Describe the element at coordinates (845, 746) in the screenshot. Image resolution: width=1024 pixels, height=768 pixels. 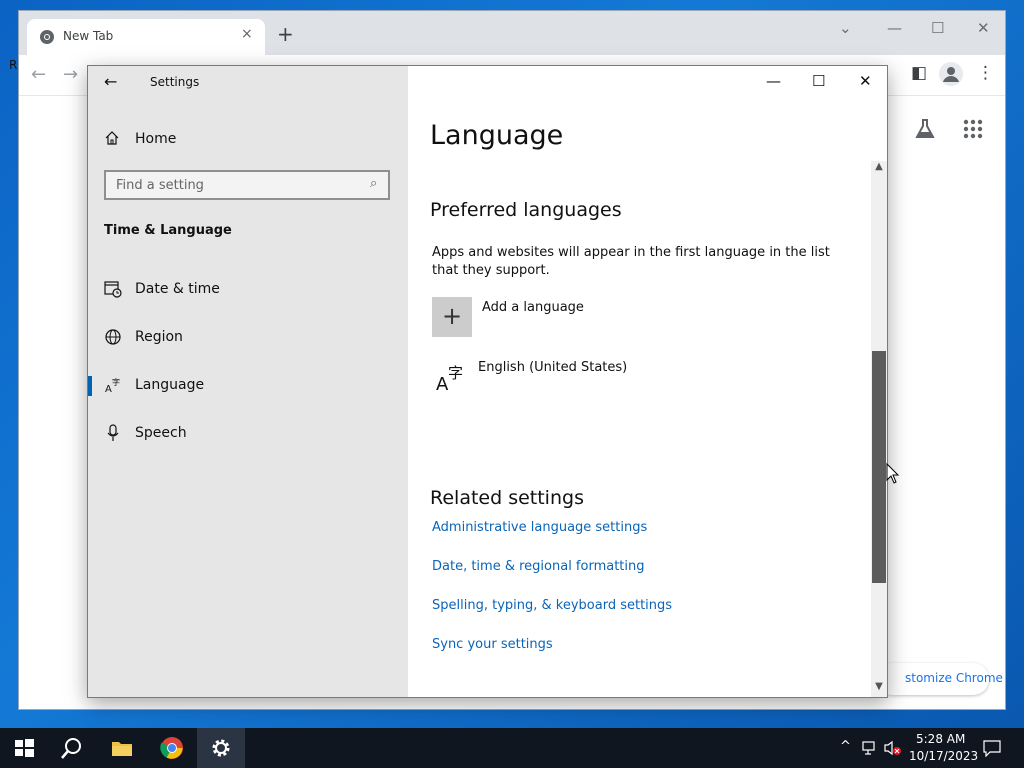
I see `chevron-up-icon: ^` at that location.